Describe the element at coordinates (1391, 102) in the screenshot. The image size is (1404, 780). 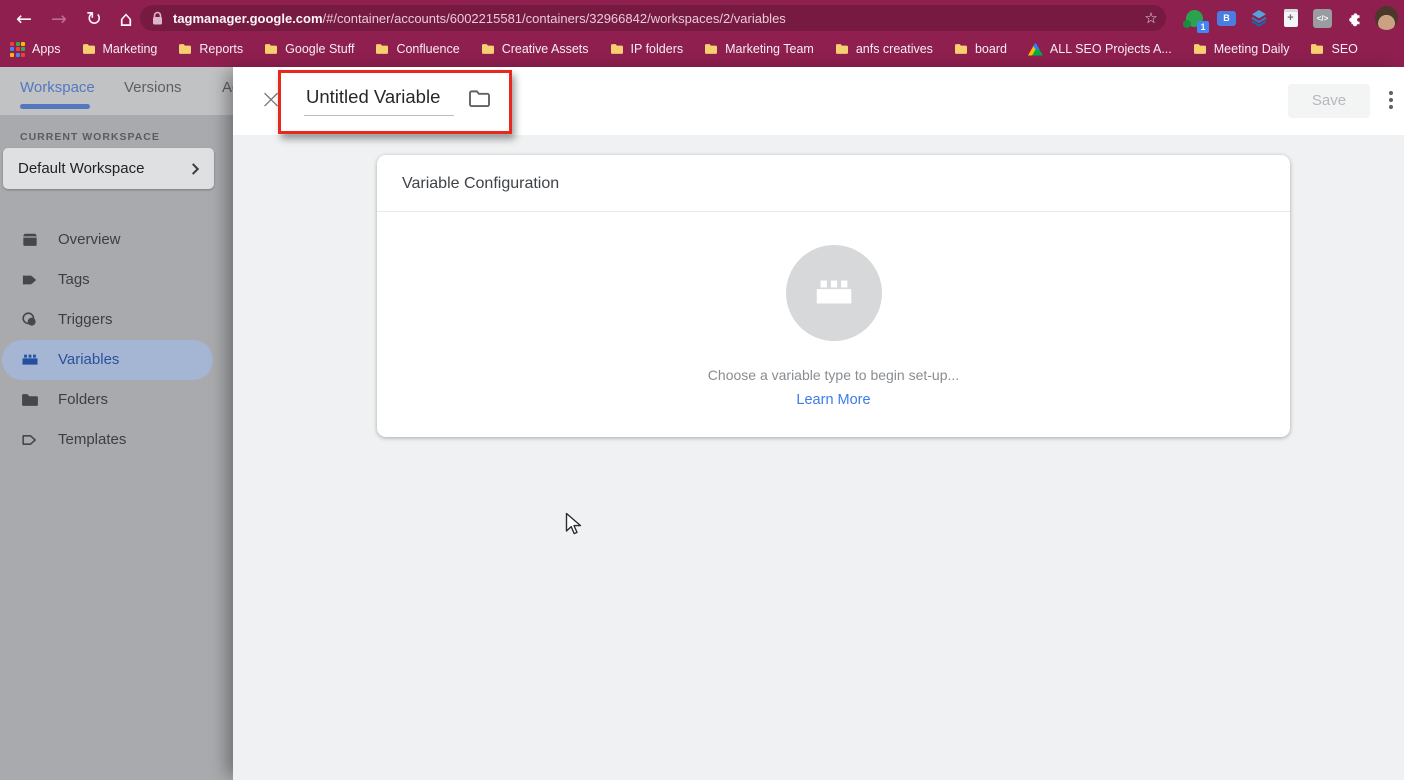
I see `more-menu-icon` at that location.